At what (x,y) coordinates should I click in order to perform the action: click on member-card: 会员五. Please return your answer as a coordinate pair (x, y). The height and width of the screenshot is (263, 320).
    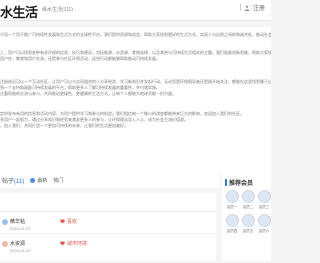
    Looking at the image, I should click on (248, 224).